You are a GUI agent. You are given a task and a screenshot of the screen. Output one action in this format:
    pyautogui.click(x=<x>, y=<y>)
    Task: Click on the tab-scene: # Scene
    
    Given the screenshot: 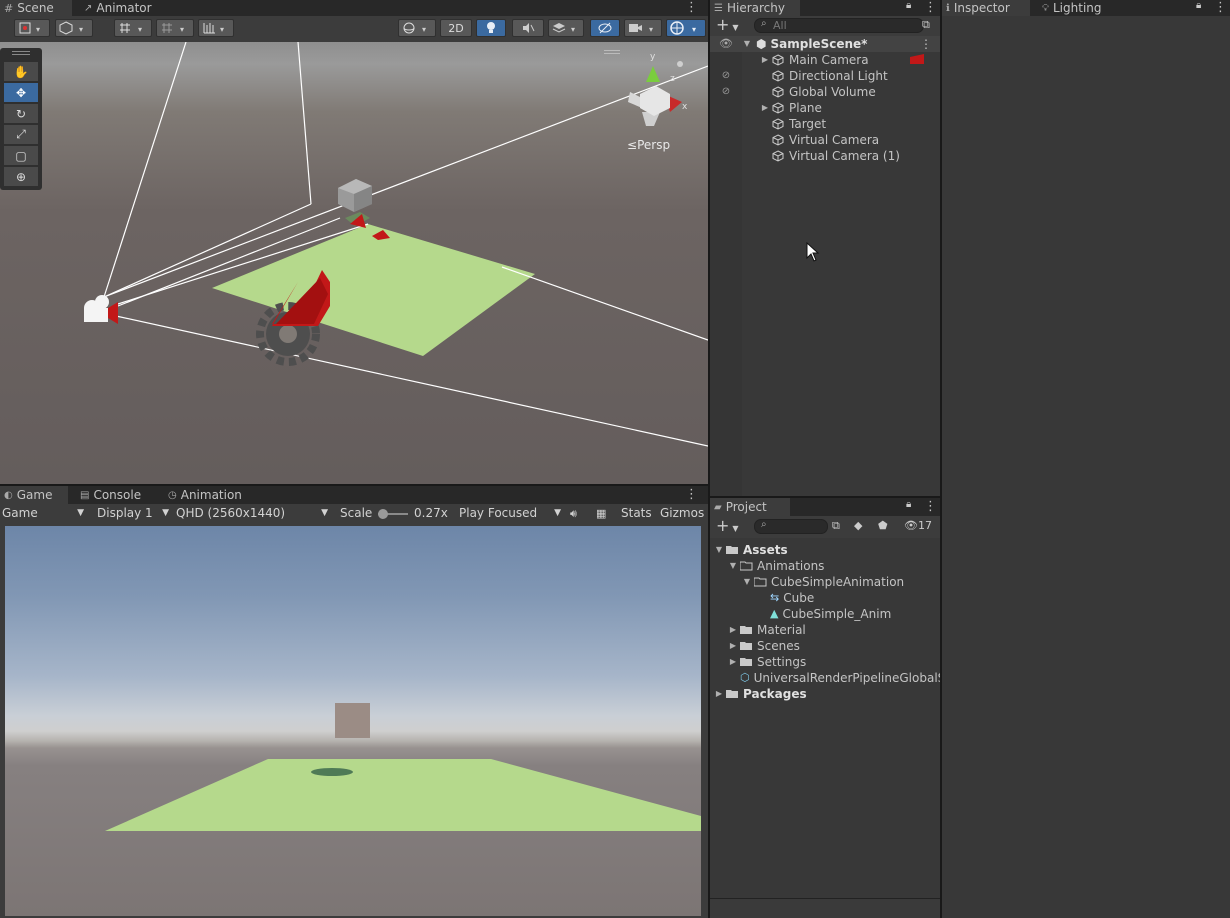 What is the action you would take?
    pyautogui.click(x=36, y=8)
    